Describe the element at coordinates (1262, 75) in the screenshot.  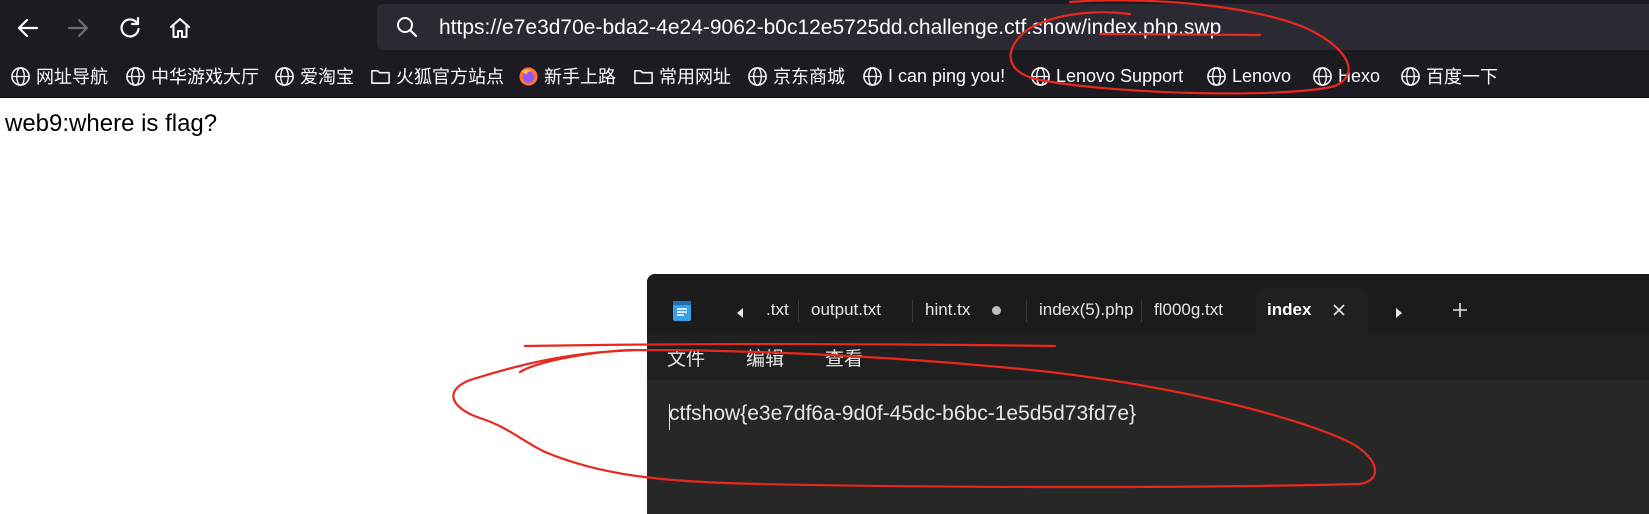
I see `bookmark-label: Lenovo` at that location.